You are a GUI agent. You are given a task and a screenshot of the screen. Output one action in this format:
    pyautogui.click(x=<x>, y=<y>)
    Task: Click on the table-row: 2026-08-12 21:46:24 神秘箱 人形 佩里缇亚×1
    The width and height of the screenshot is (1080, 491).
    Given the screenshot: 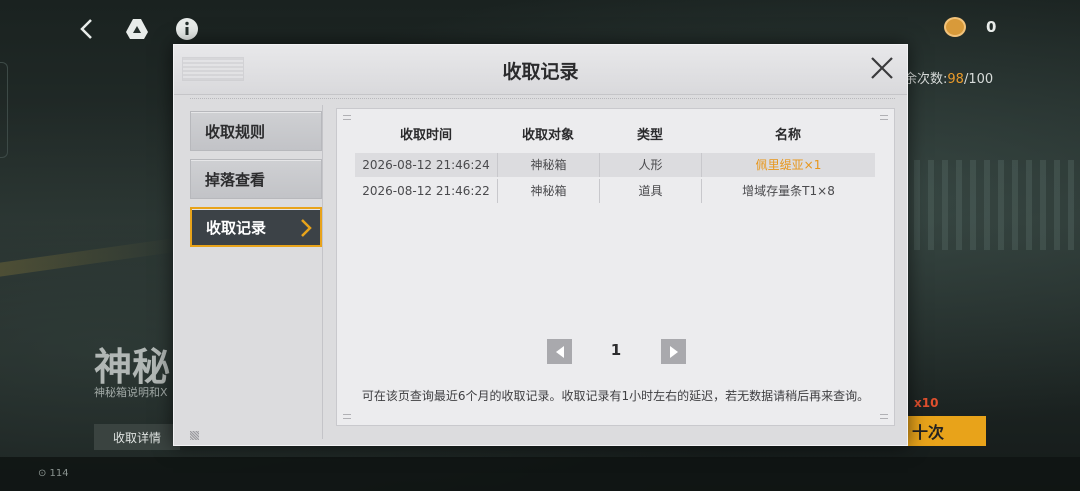 What is the action you would take?
    pyautogui.click(x=615, y=165)
    